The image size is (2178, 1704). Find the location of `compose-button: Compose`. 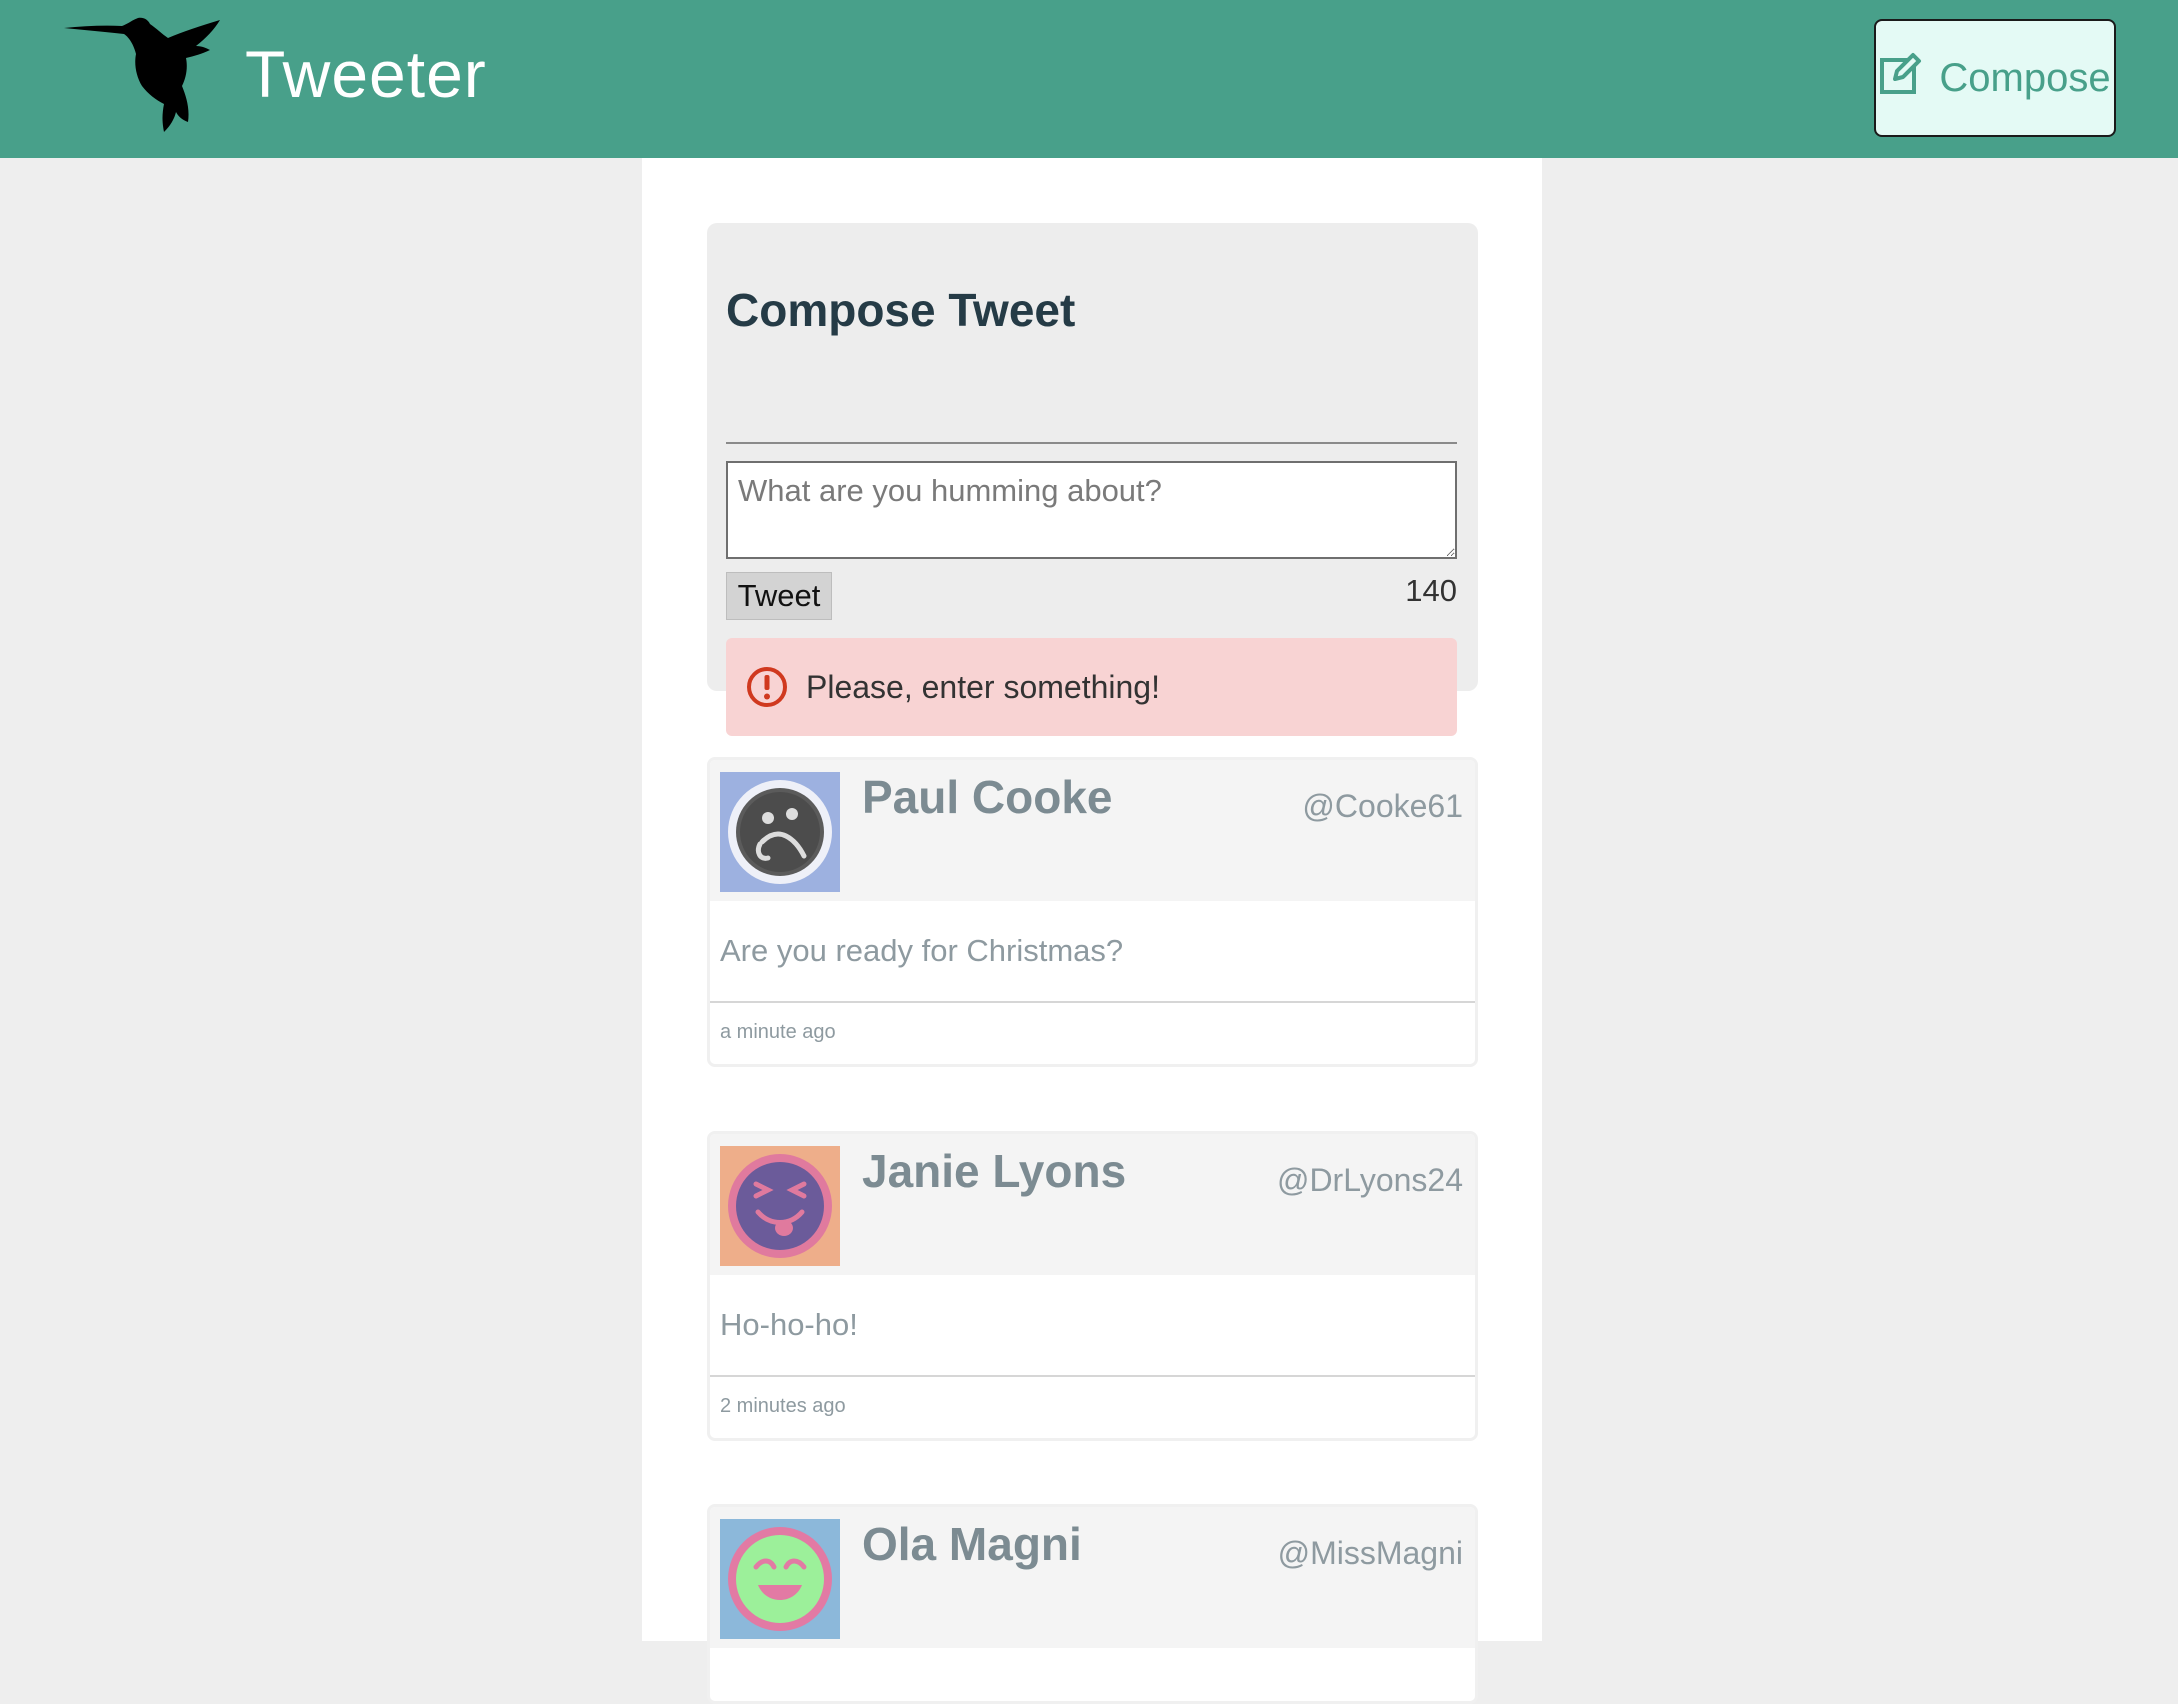

compose-button: Compose is located at coordinates (1995, 78).